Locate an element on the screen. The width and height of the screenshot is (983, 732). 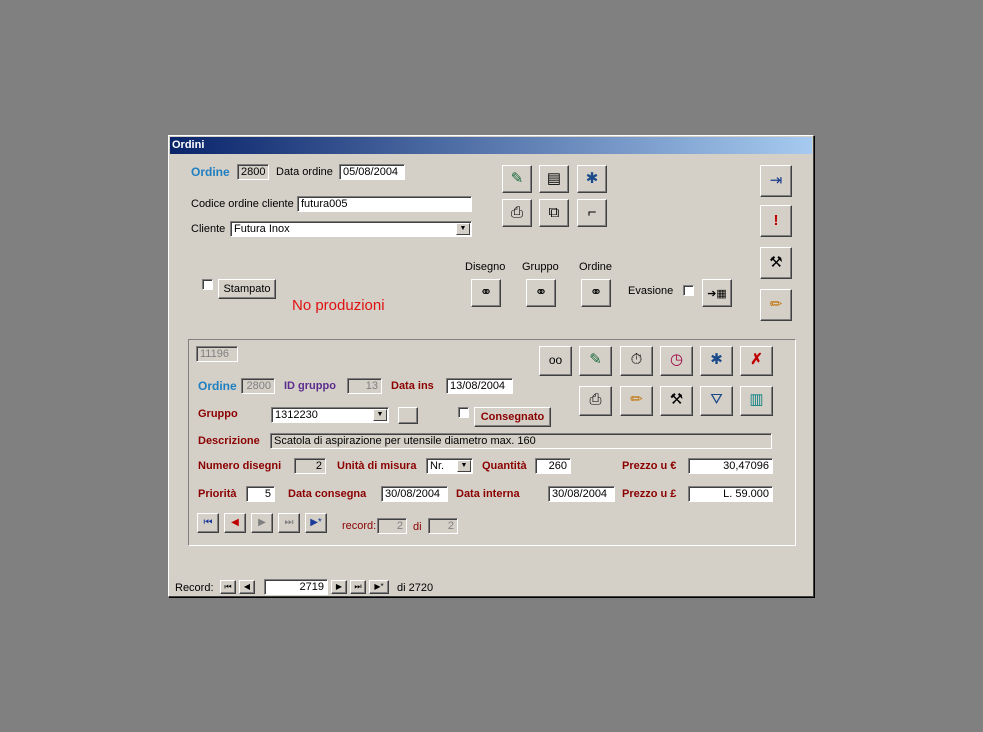
filter-icon: ⛛ is located at coordinates (716, 399).